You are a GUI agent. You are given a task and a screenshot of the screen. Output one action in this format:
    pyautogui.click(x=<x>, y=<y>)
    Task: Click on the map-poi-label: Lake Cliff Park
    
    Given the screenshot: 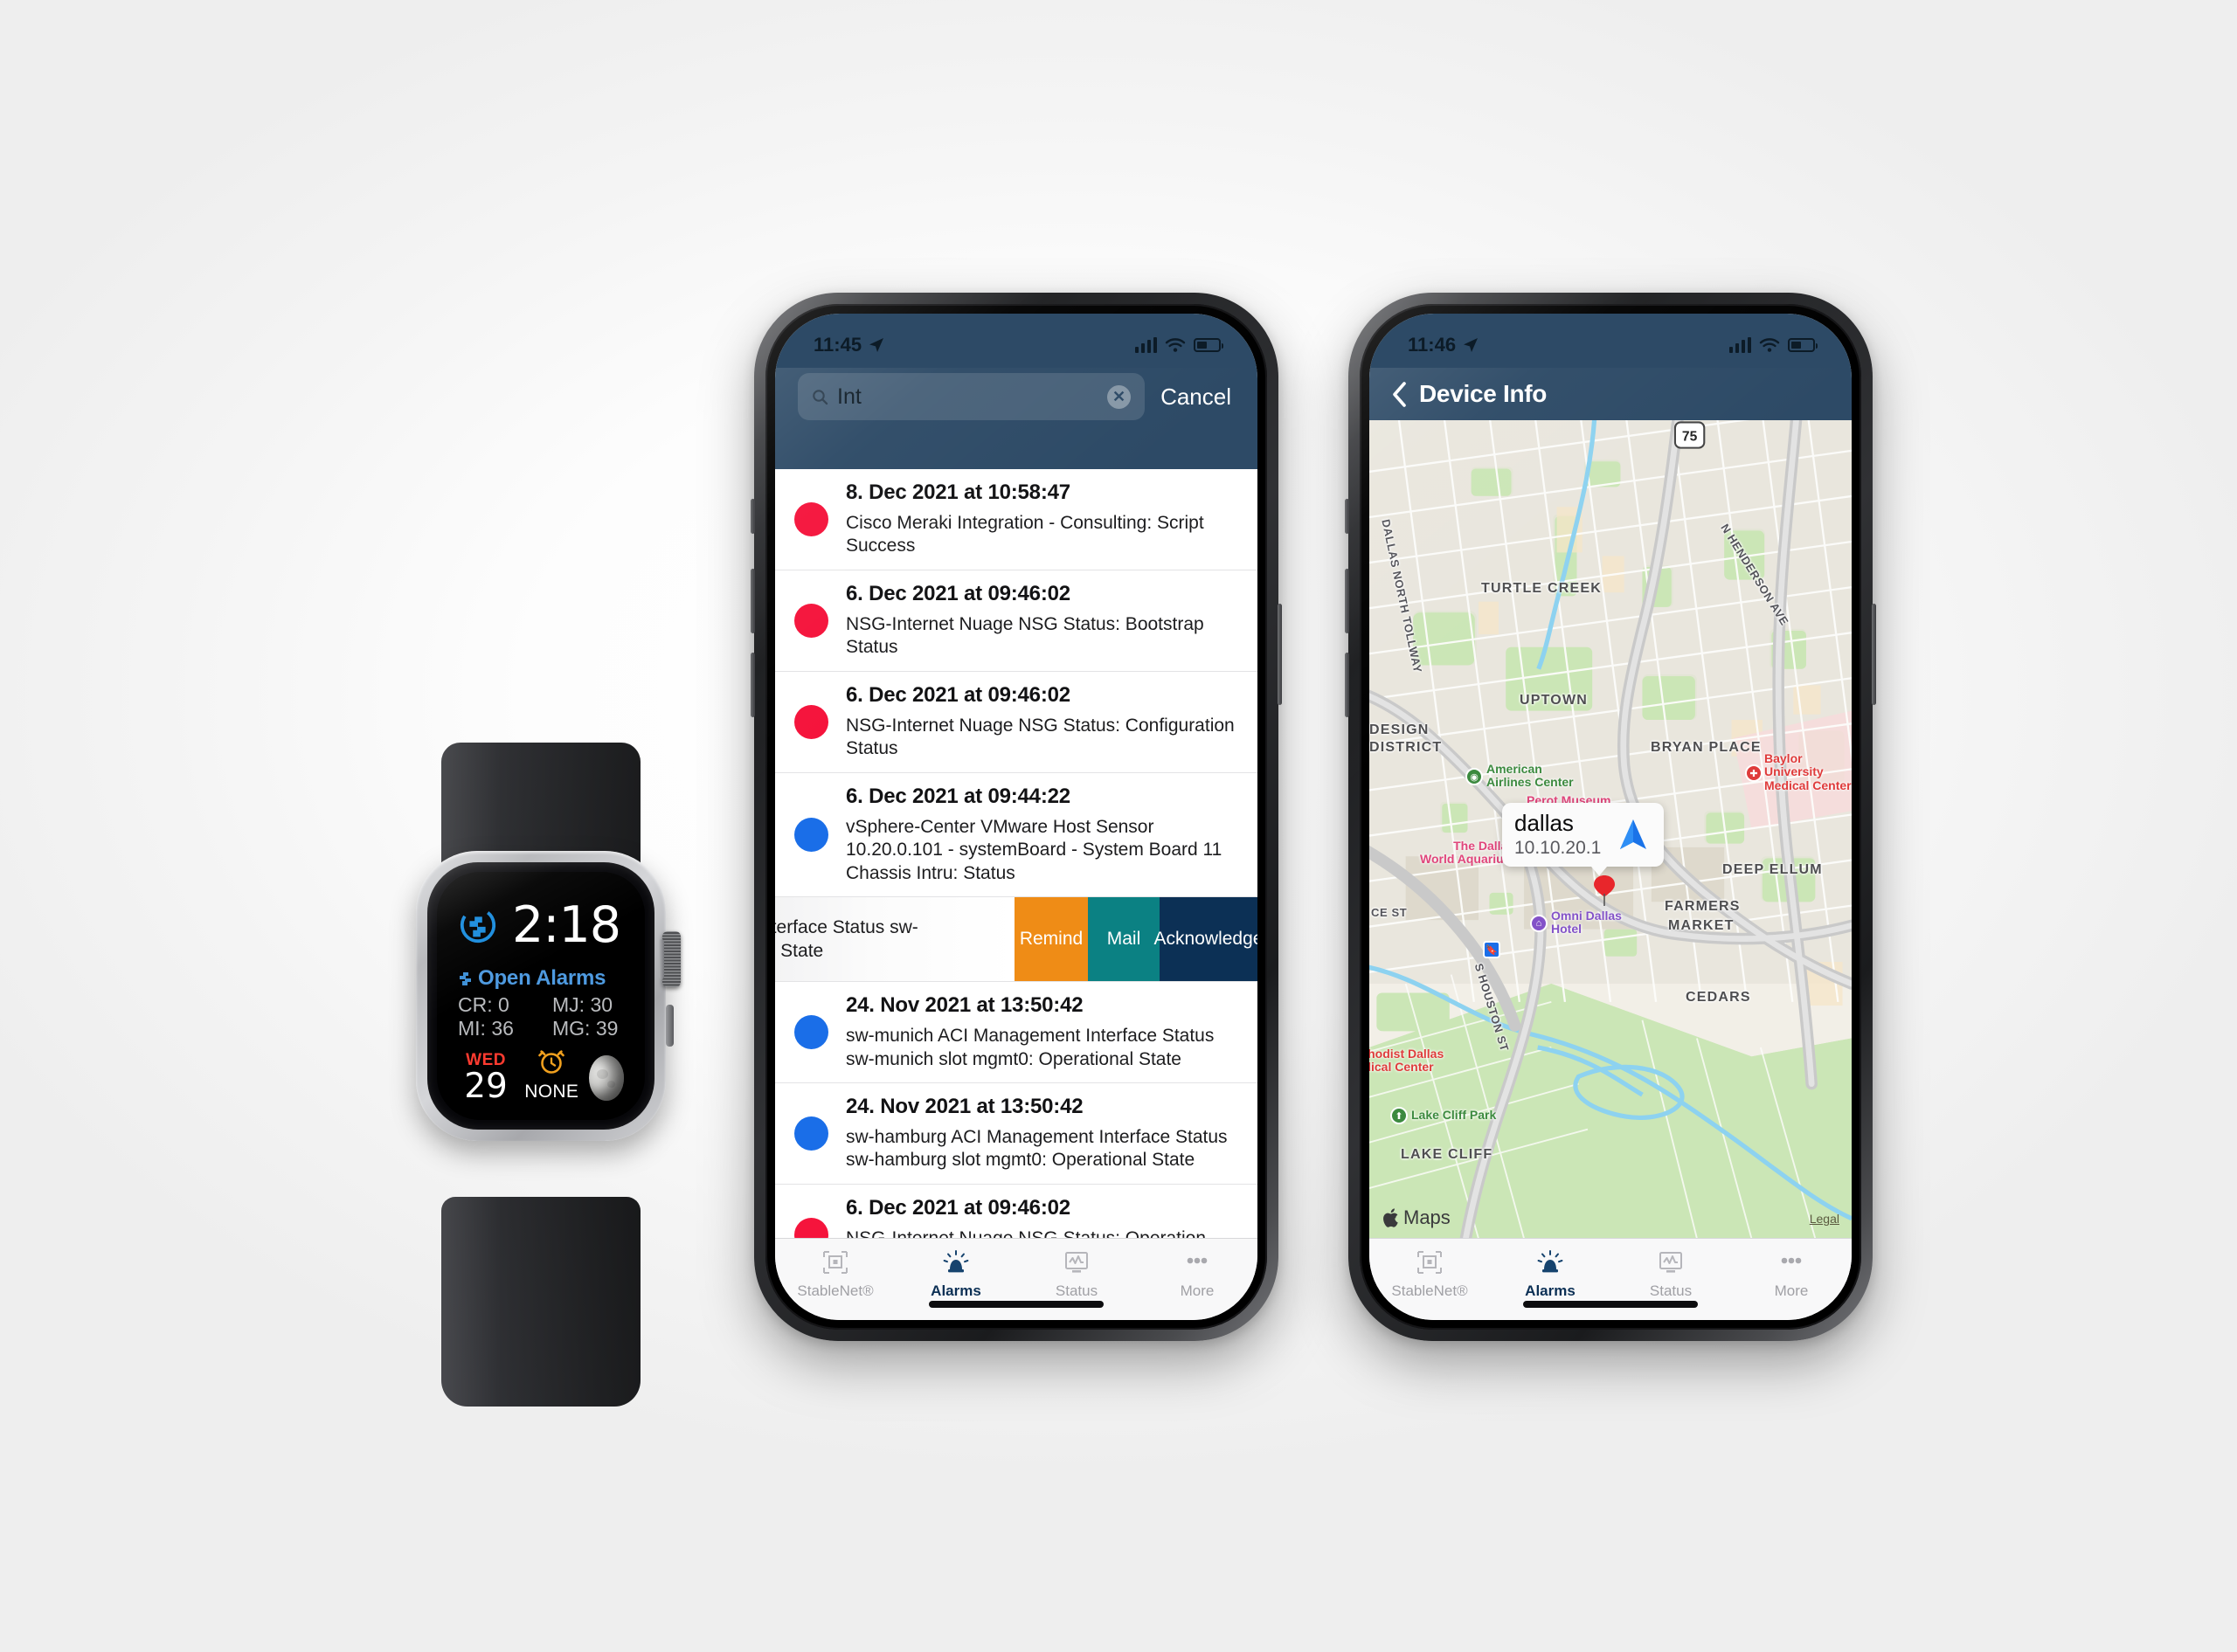 What is the action you would take?
    pyautogui.click(x=1453, y=1115)
    